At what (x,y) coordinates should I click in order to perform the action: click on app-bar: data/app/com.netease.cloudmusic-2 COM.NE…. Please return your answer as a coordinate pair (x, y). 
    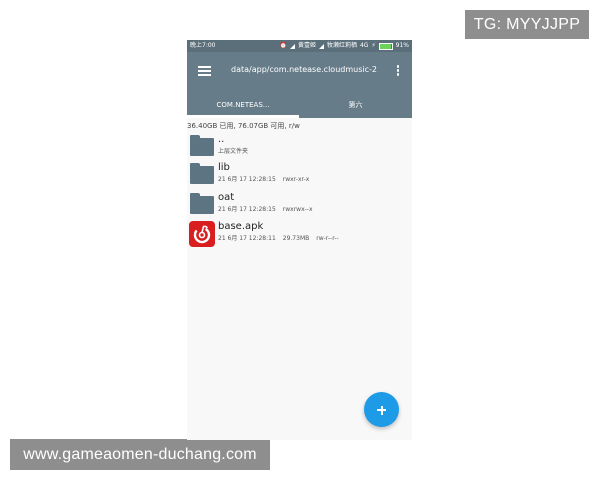
    Looking at the image, I should click on (299, 85).